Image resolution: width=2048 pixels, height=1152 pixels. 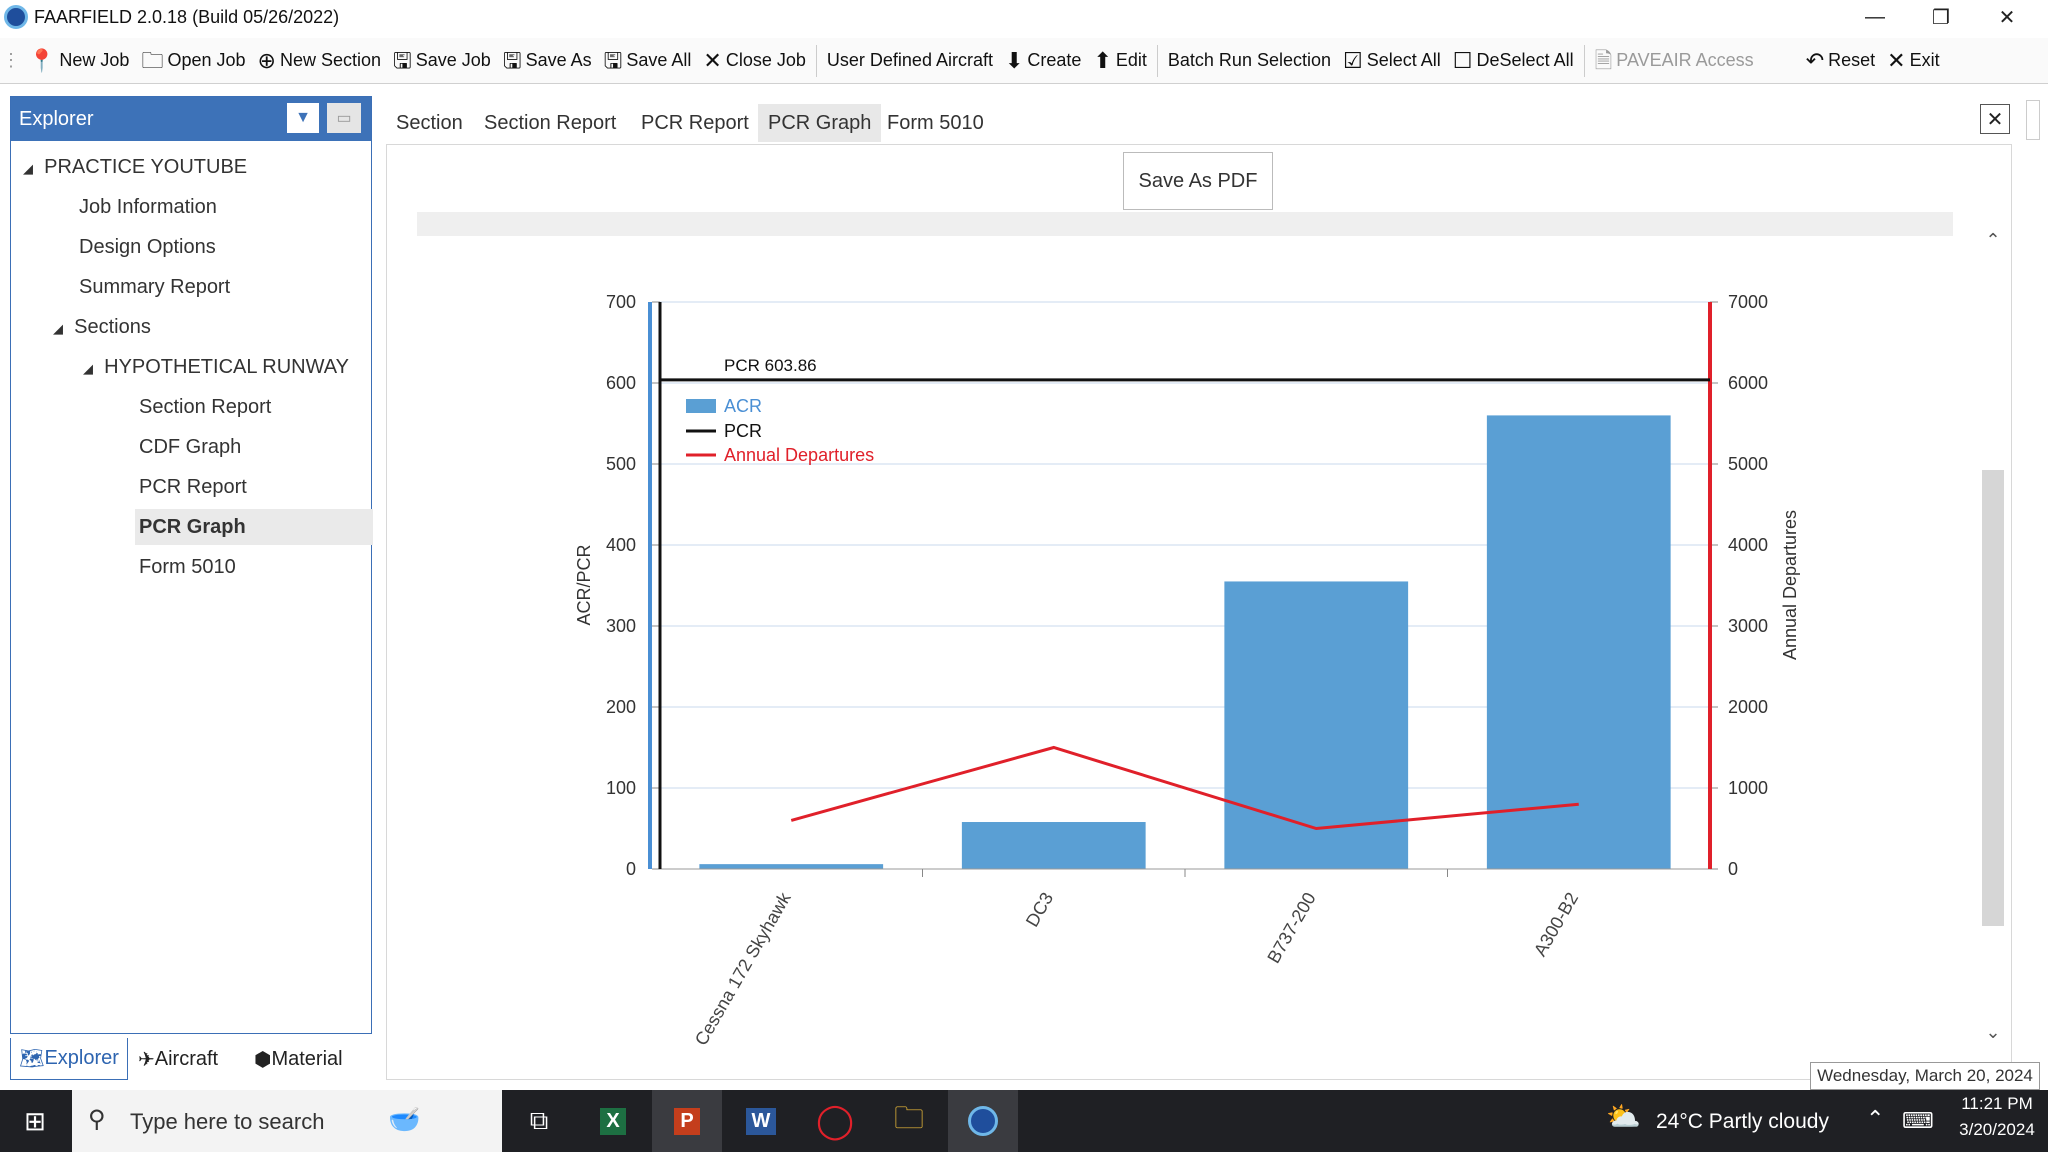 I want to click on chart-legend: ACR PCR Annual Departures, so click(x=780, y=430).